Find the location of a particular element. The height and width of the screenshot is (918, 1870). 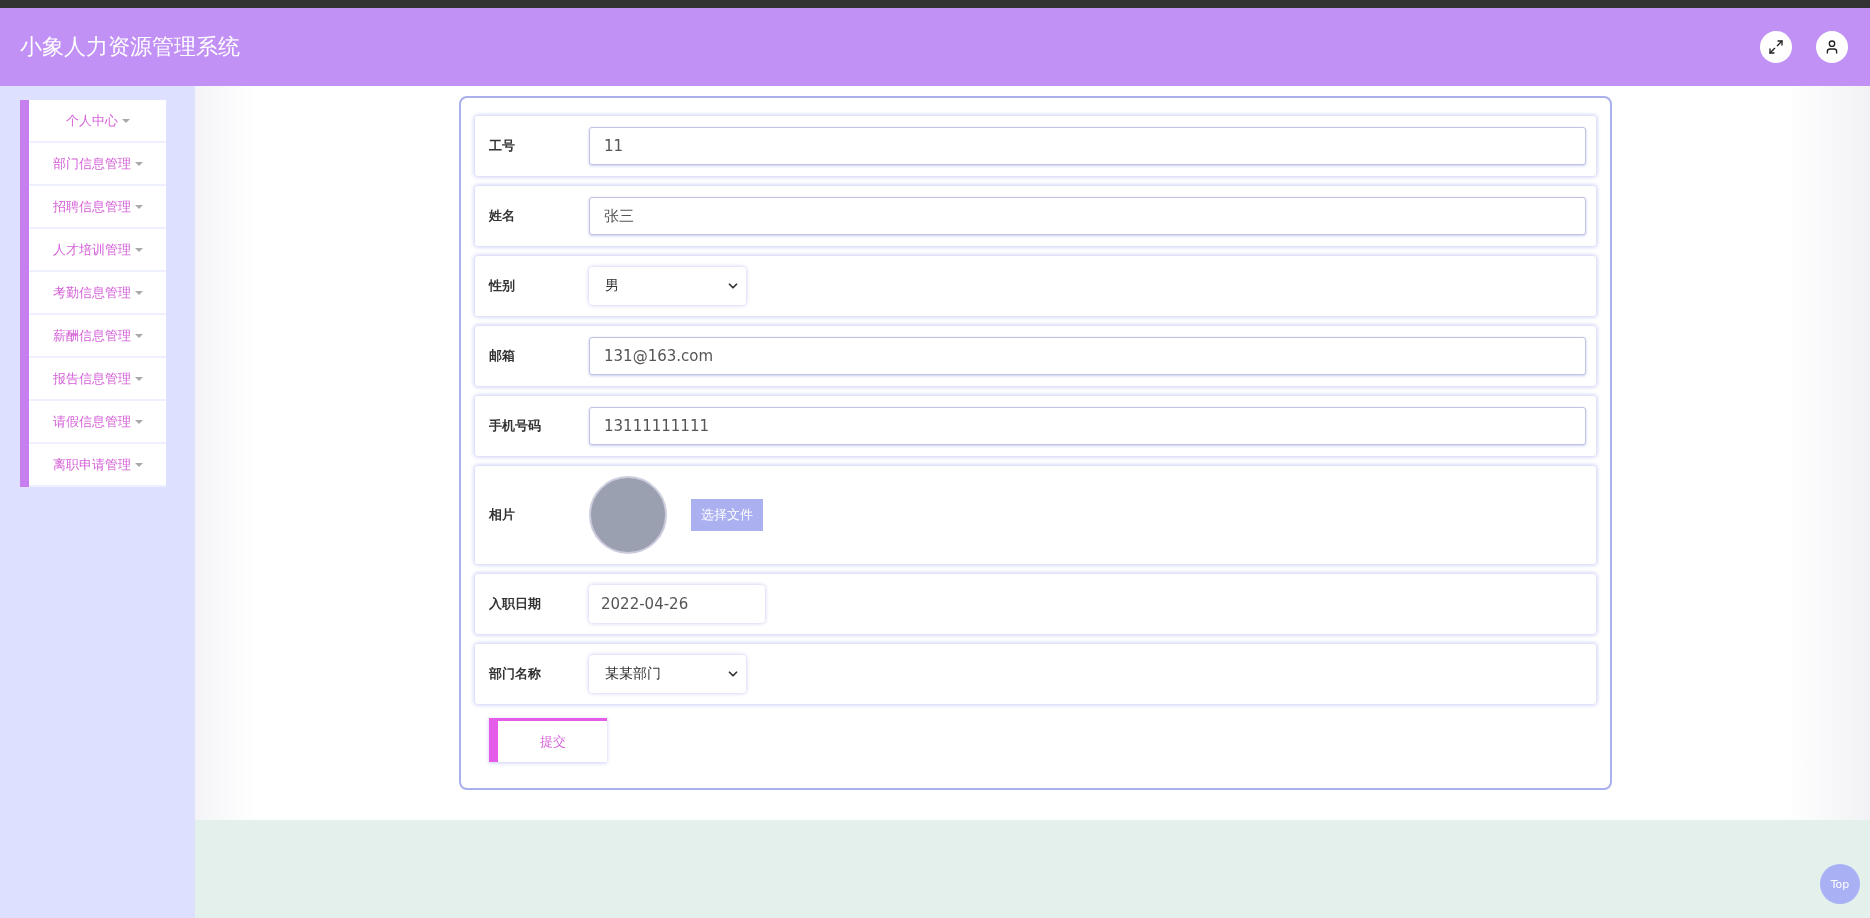

field-label: 邮箱 is located at coordinates (502, 356).